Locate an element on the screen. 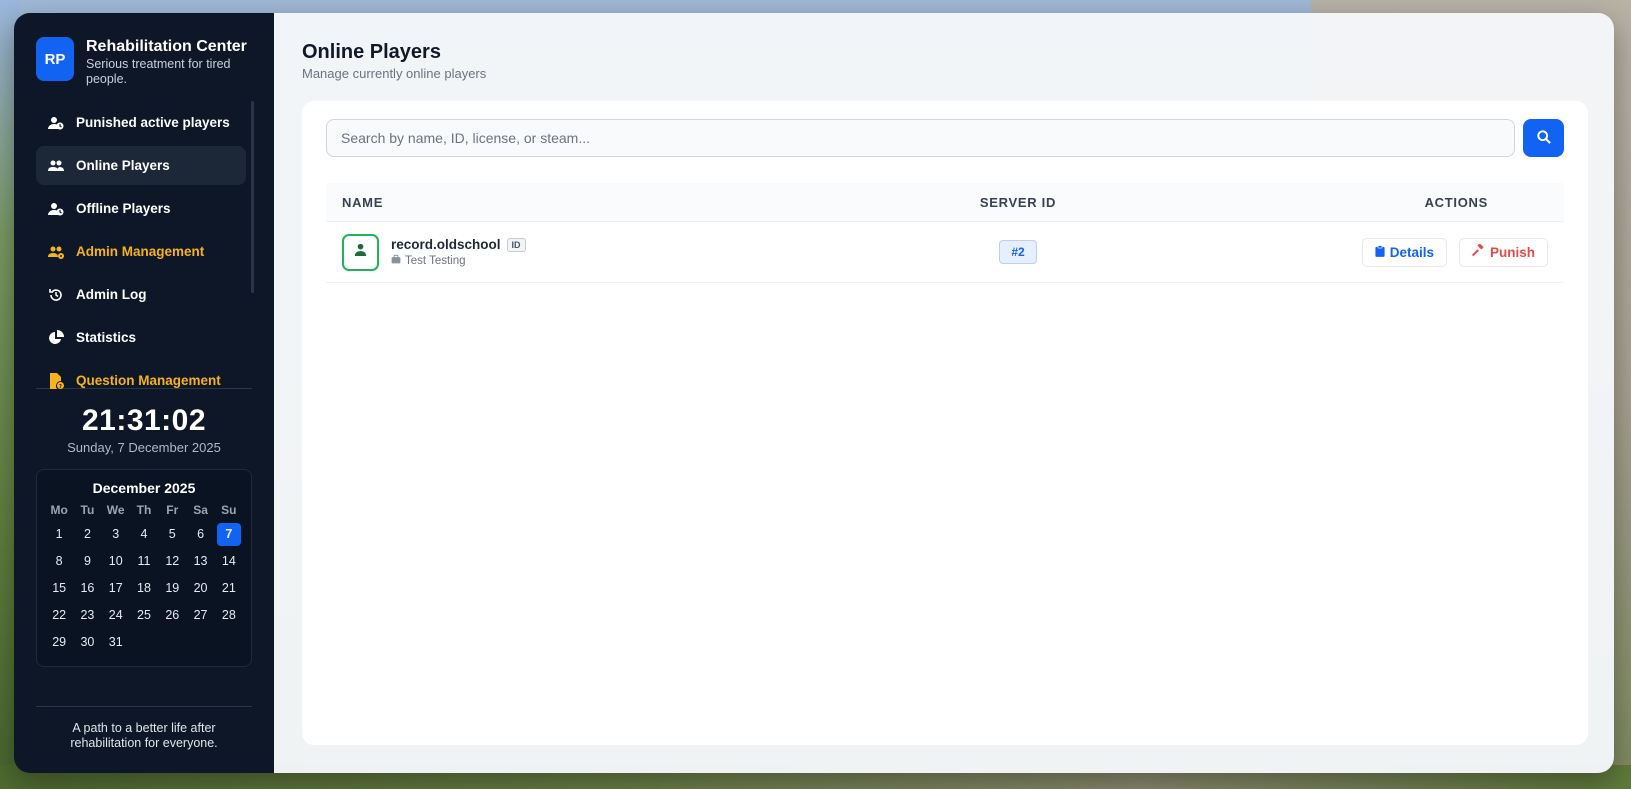 This screenshot has width=1631, height=789. page-subtitle: Manage currently online players is located at coordinates (394, 73).